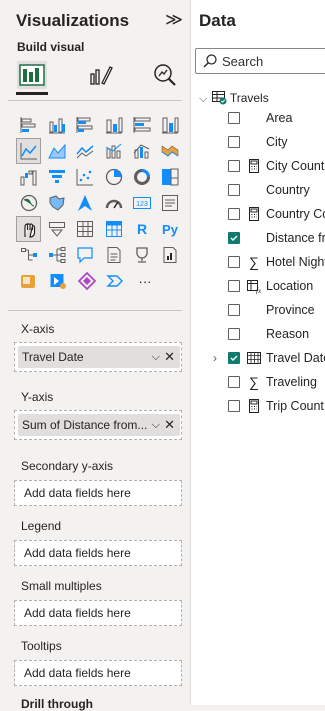 The width and height of the screenshot is (325, 711). I want to click on map-icon, so click(28, 203).